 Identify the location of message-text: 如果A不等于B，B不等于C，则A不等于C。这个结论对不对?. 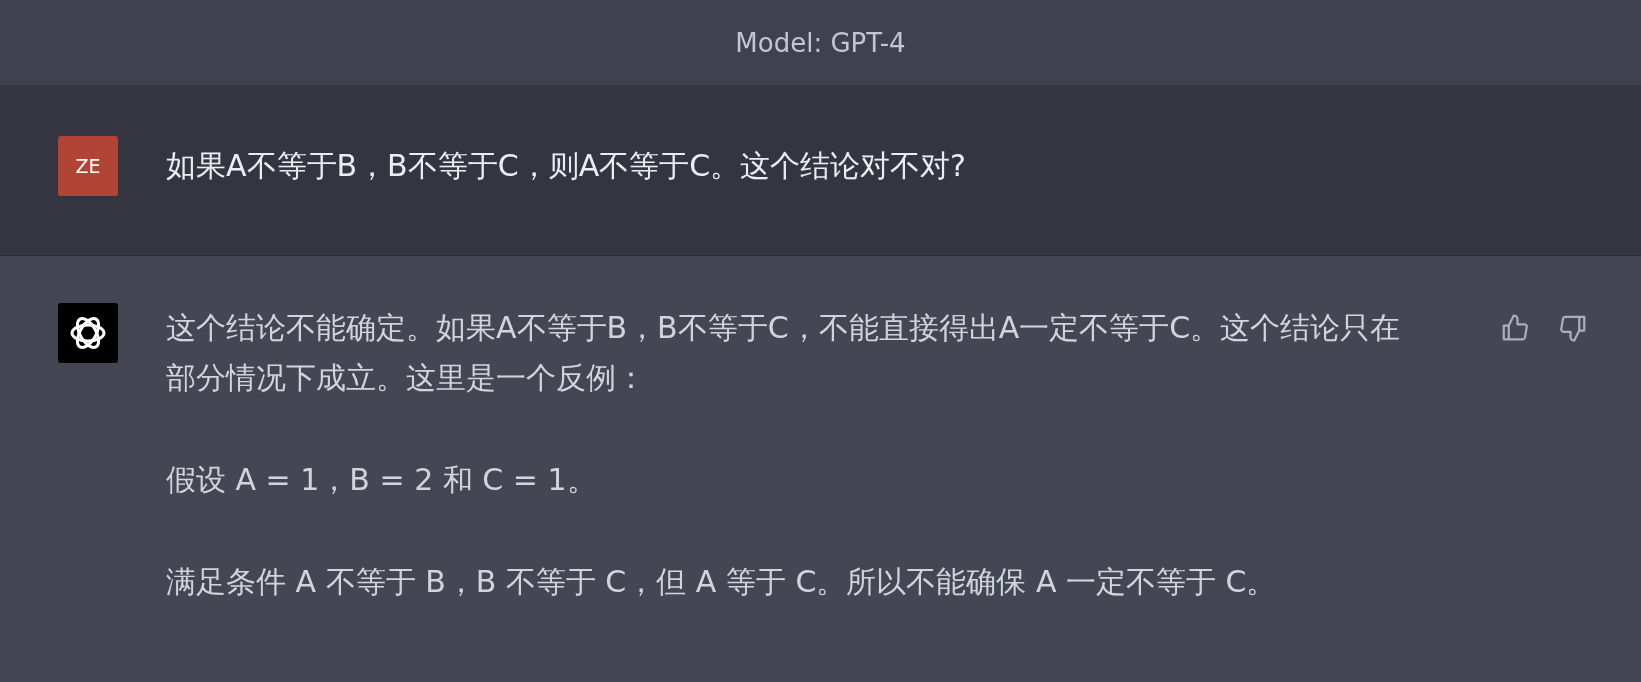
(567, 166).